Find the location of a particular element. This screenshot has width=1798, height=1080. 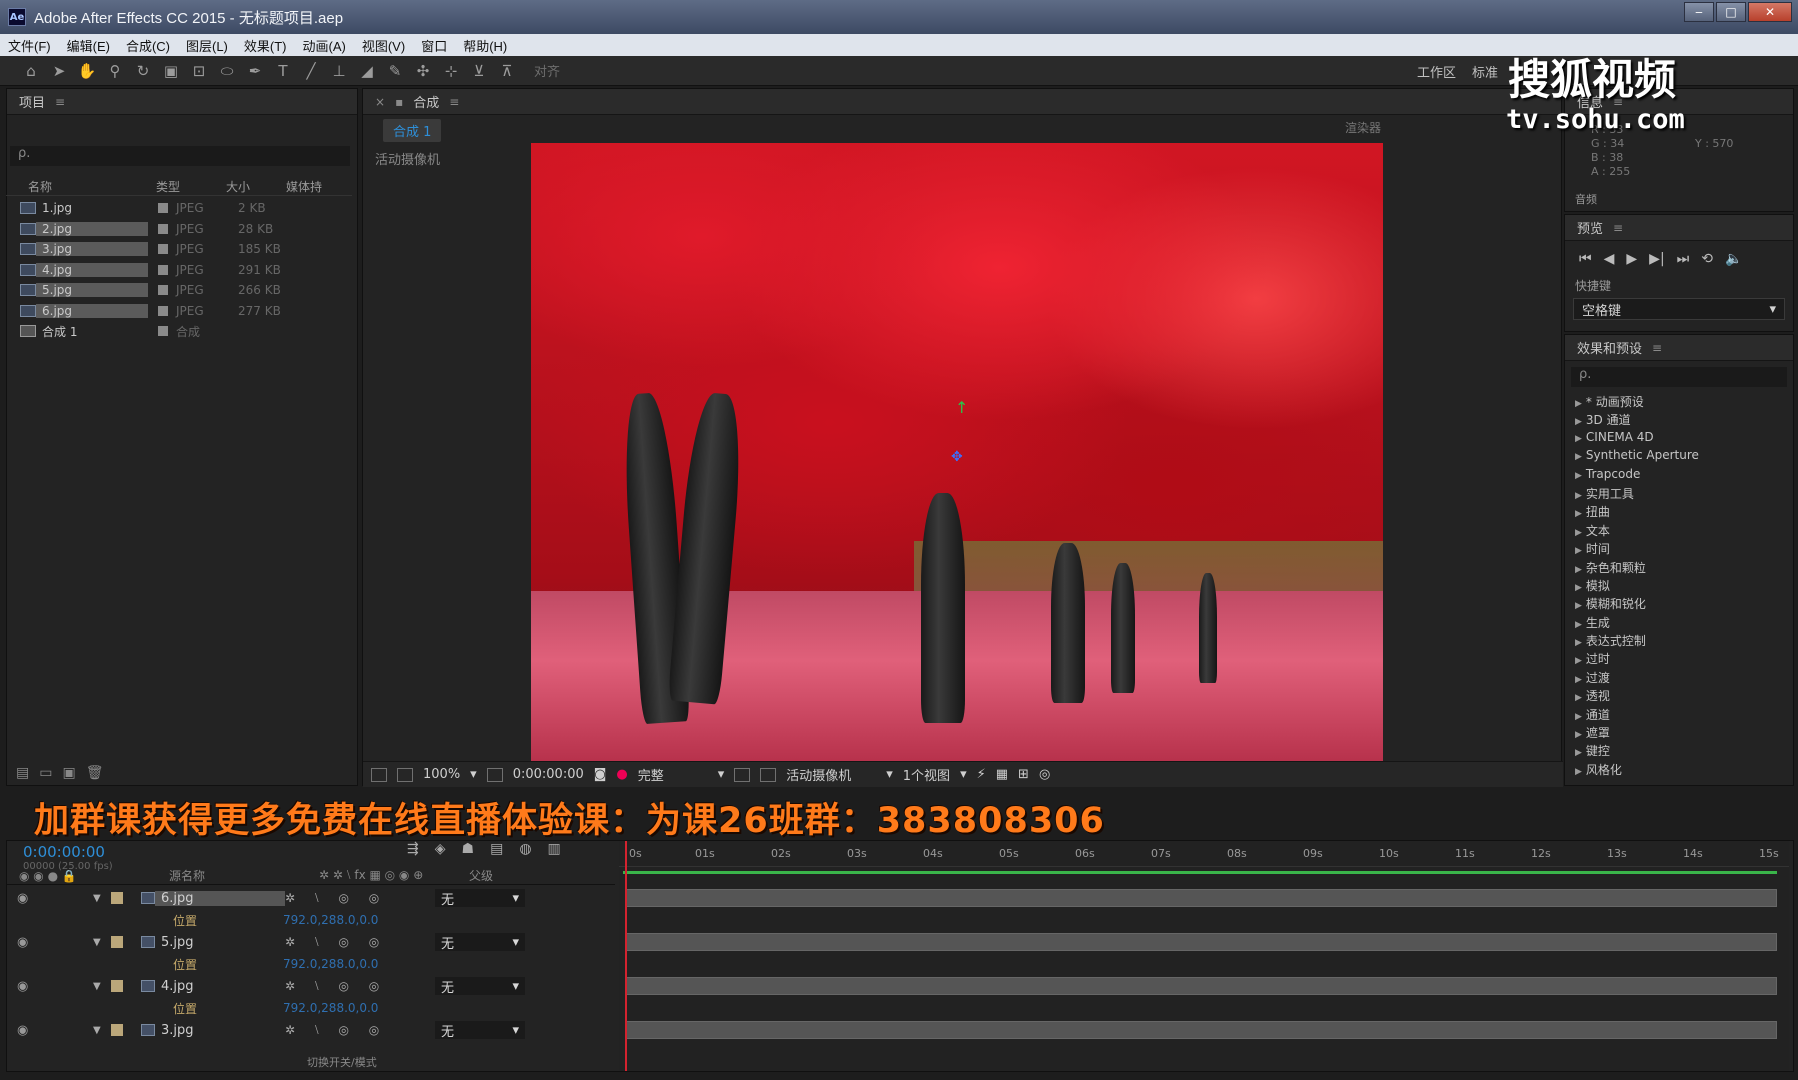

clone-stamp-tool-icon: ⊥ is located at coordinates (339, 71).